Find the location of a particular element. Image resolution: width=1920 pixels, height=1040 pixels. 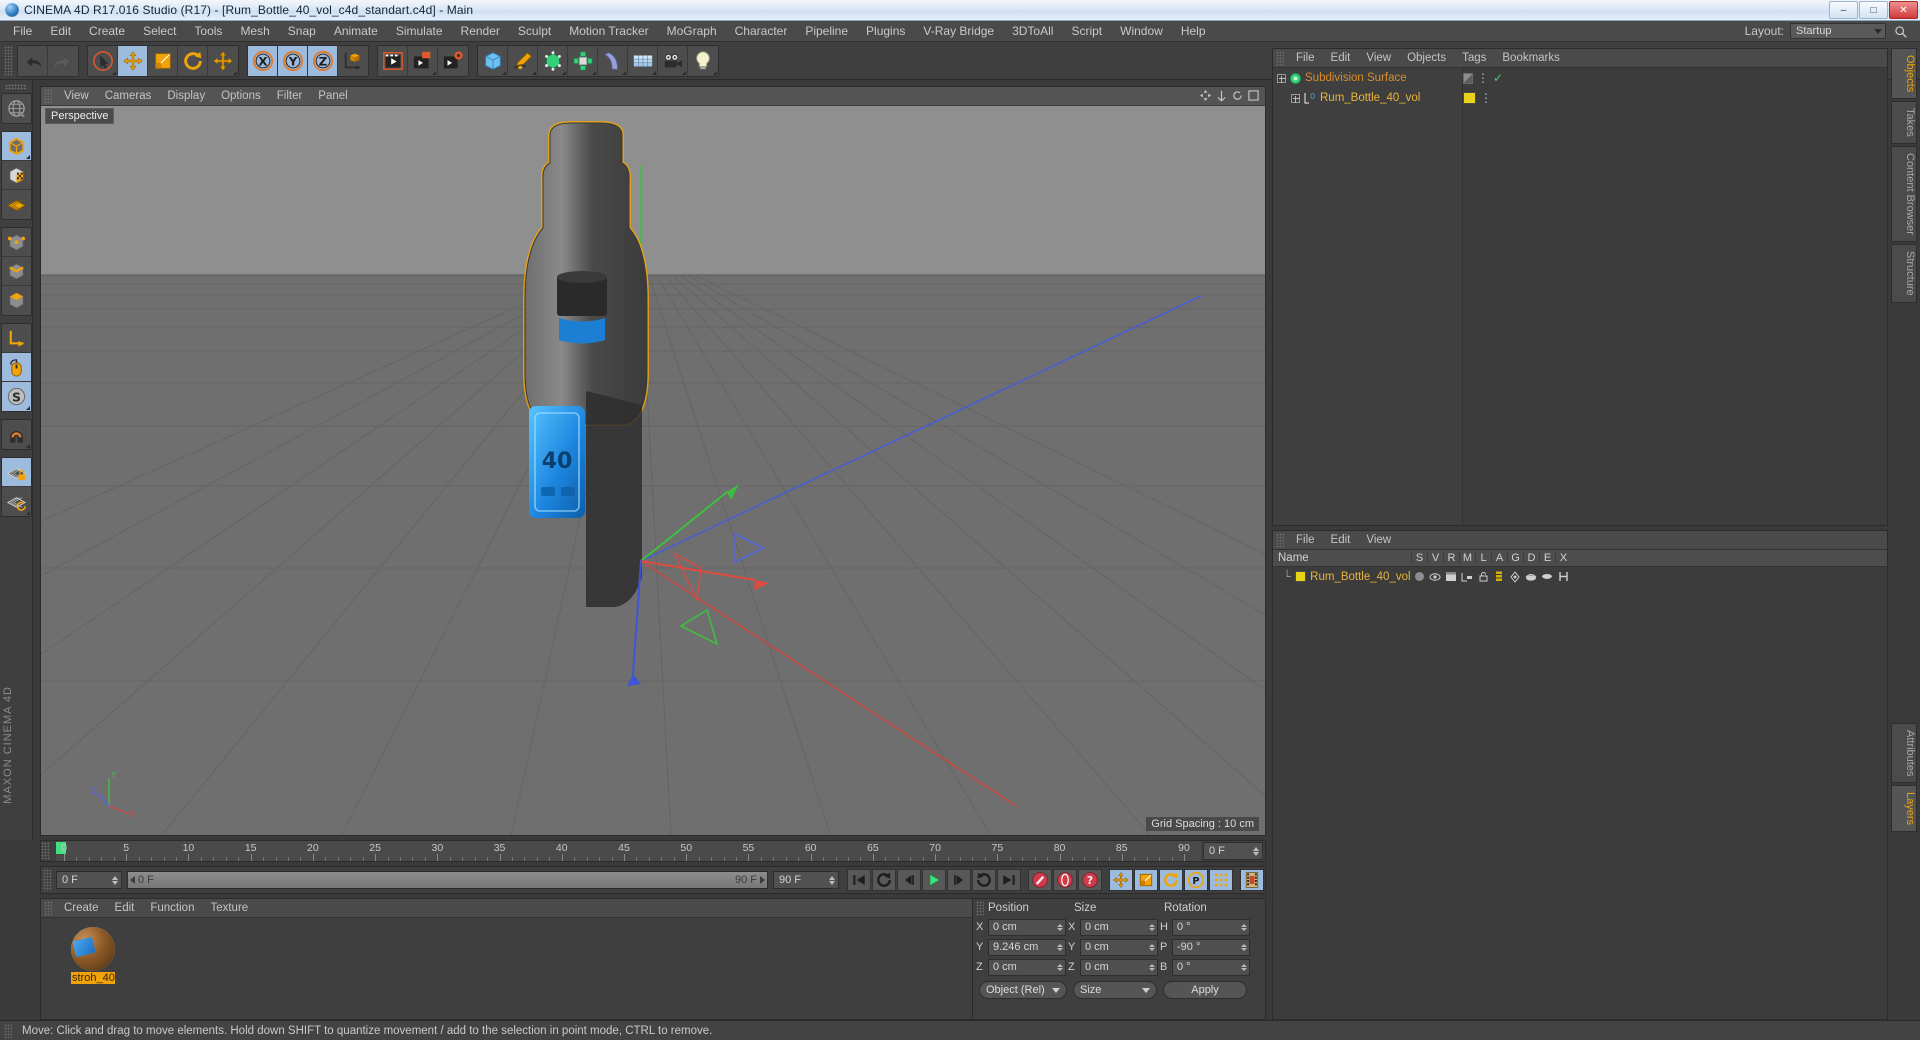

layer-render-cell is located at coordinates (1451, 576).